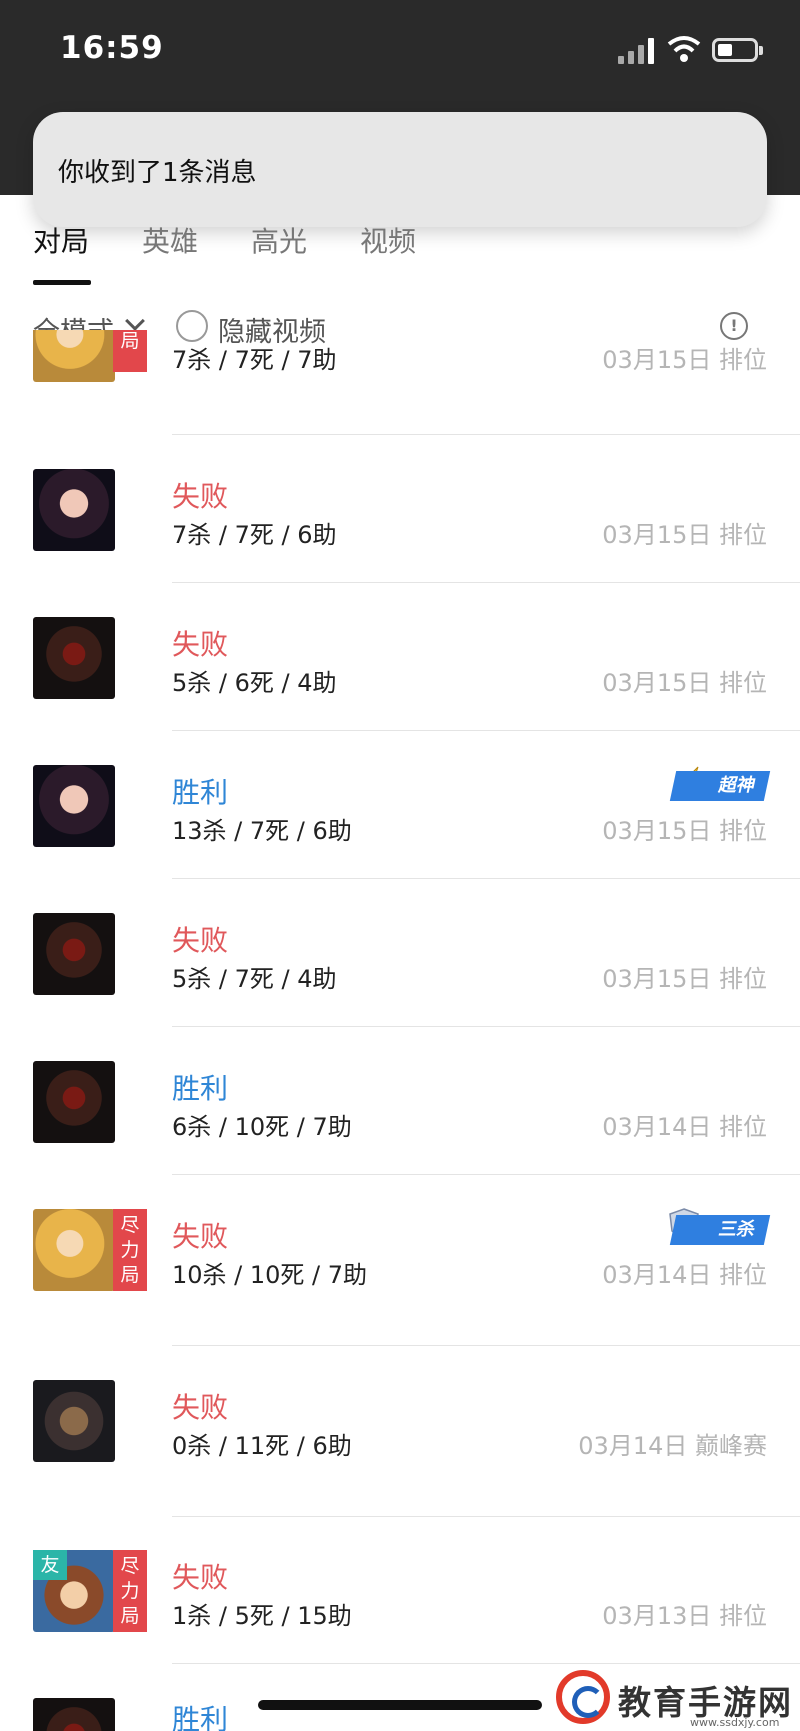 This screenshot has height=1731, width=800. Describe the element at coordinates (254, 535) in the screenshot. I see `kda-text: 7杀 / 7死 / 6助` at that location.